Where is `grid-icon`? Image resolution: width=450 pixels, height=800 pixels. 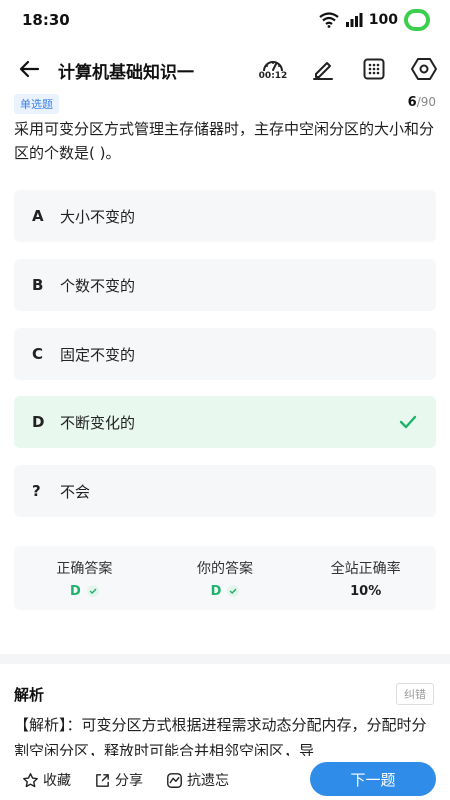 grid-icon is located at coordinates (374, 69).